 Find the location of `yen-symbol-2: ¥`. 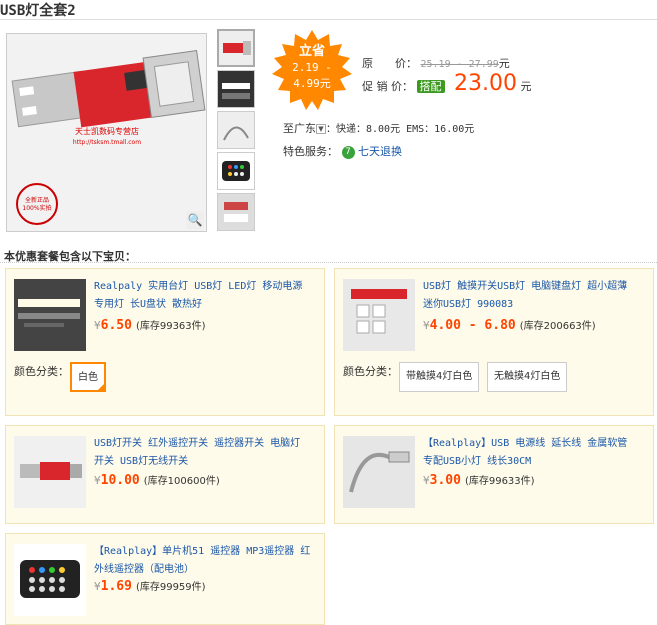

yen-symbol-2: ¥ is located at coordinates (426, 325).